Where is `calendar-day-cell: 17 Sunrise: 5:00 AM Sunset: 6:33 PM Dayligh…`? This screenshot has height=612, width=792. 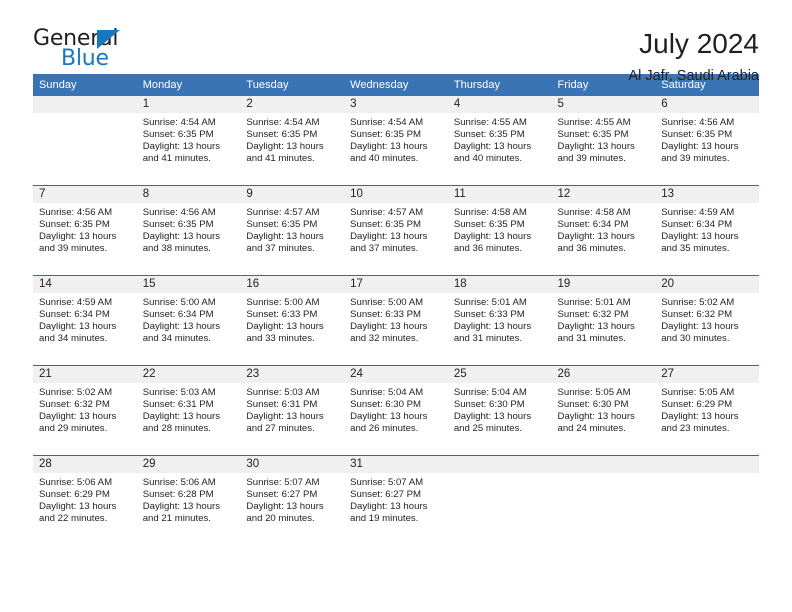 calendar-day-cell: 17 Sunrise: 5:00 AM Sunset: 6:33 PM Dayligh… is located at coordinates (396, 320).